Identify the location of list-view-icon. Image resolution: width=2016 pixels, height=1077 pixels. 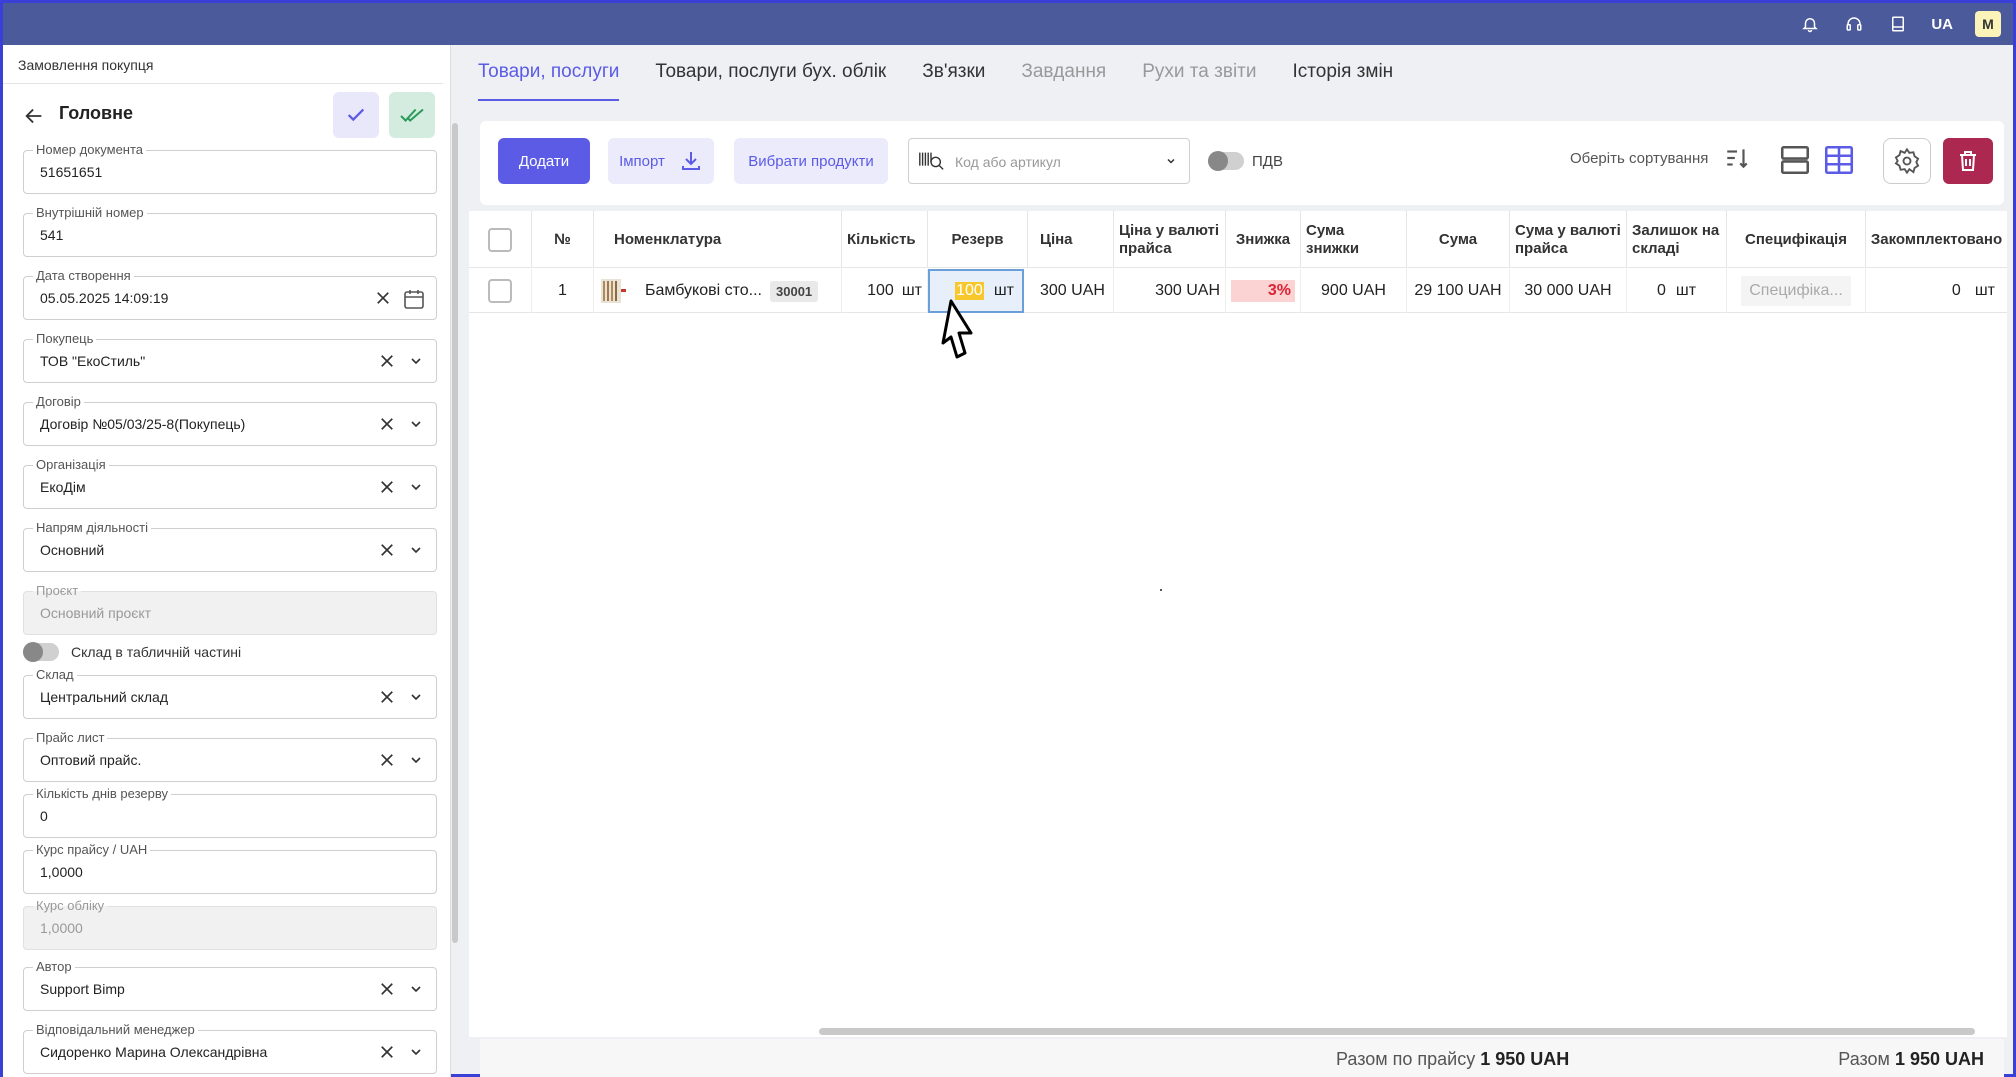
(1795, 160).